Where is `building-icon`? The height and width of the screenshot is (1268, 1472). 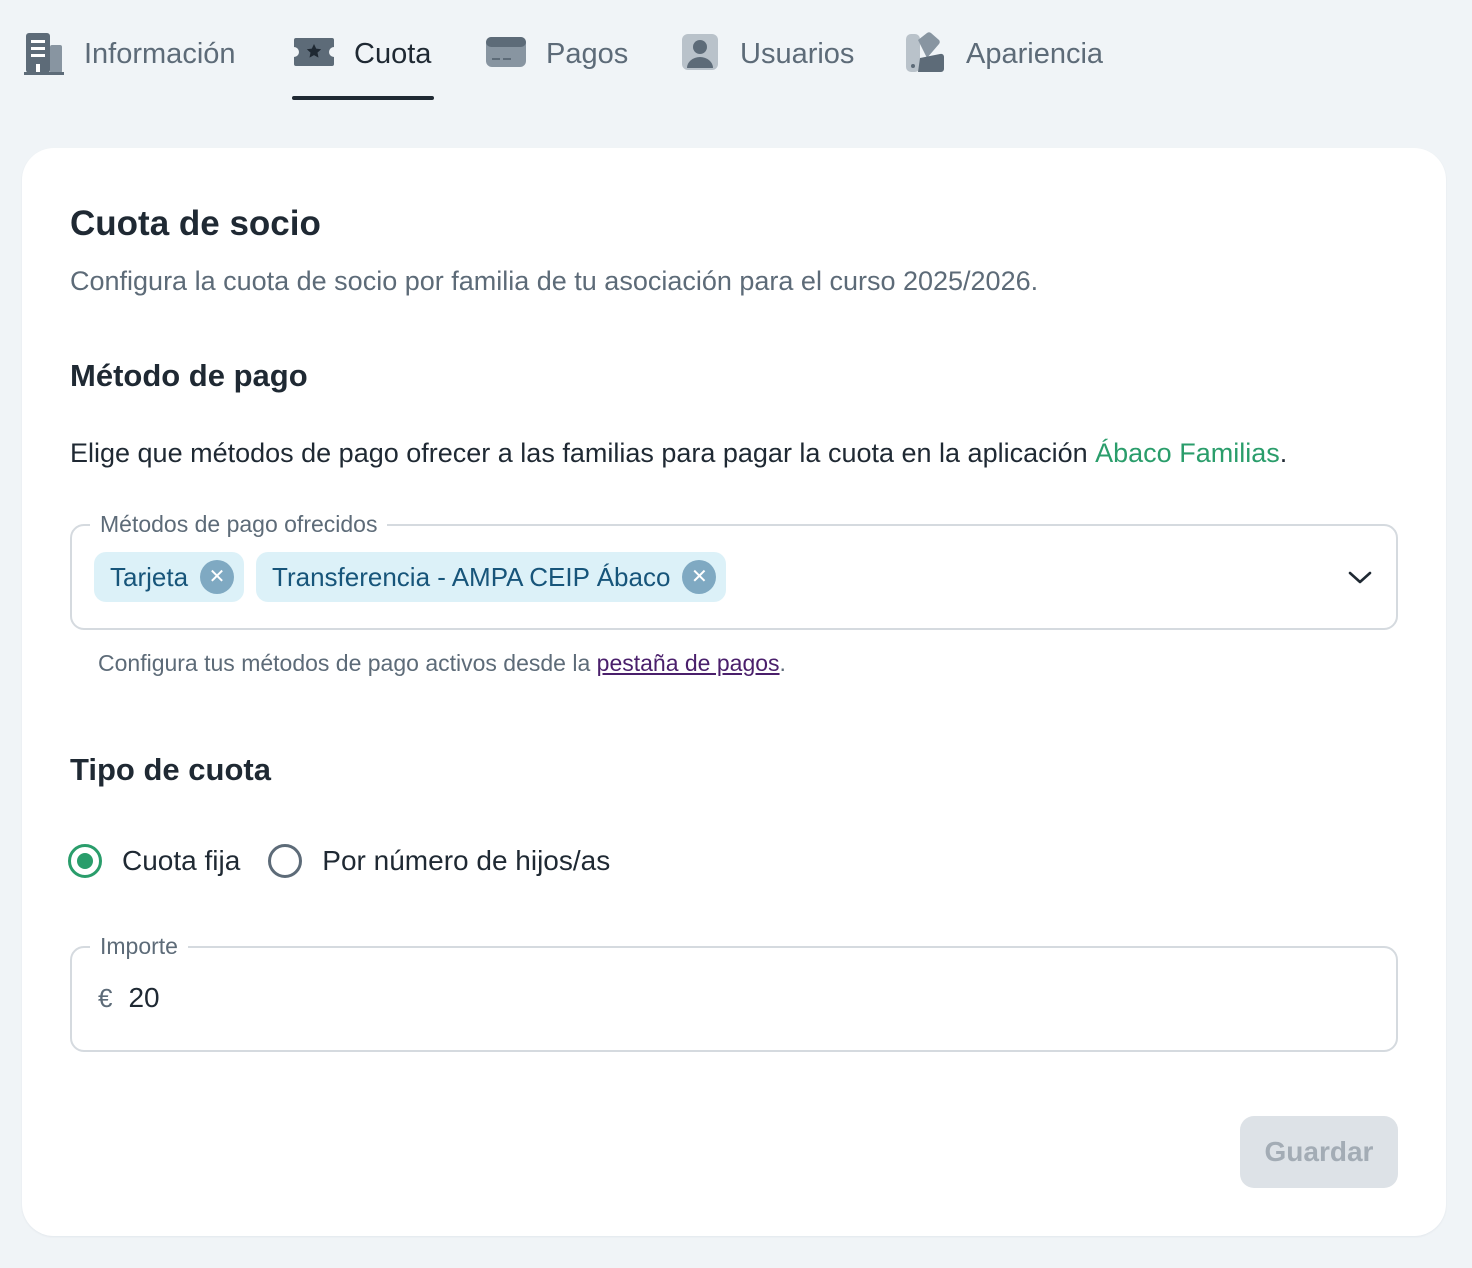
building-icon is located at coordinates (44, 52).